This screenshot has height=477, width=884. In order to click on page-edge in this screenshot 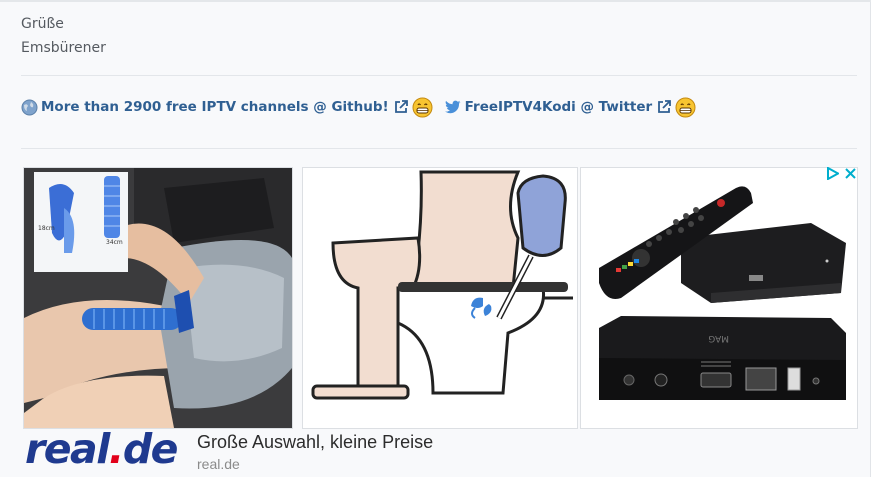, I will do `click(877, 238)`.